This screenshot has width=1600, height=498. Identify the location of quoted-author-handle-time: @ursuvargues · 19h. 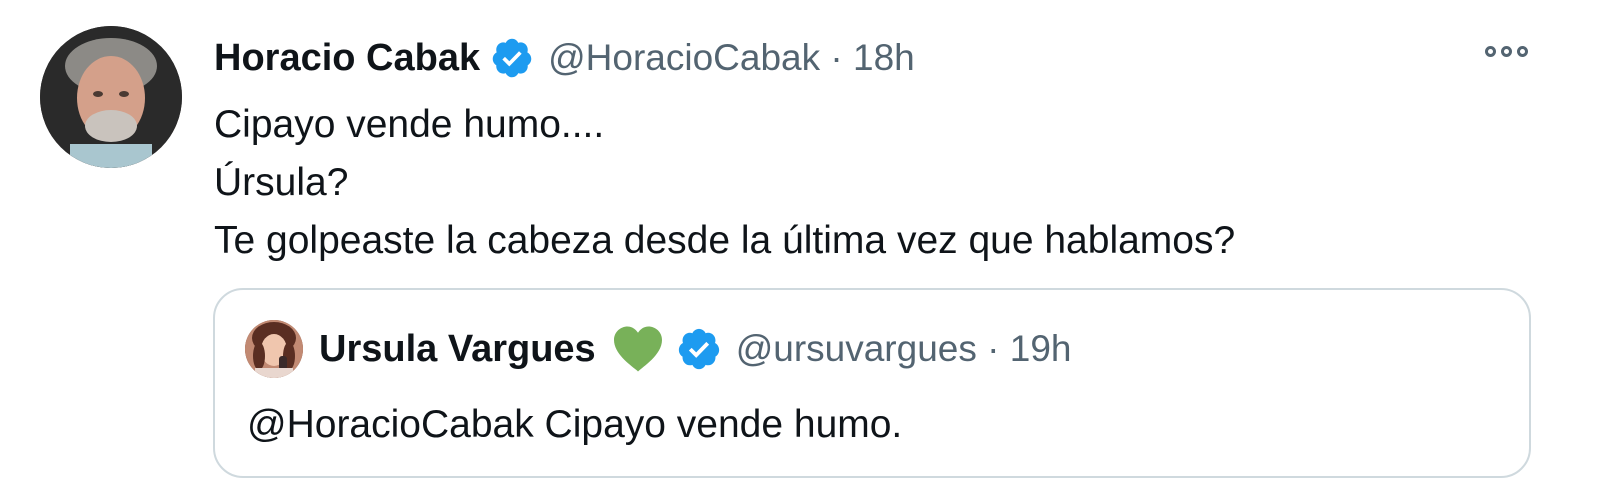
(904, 349).